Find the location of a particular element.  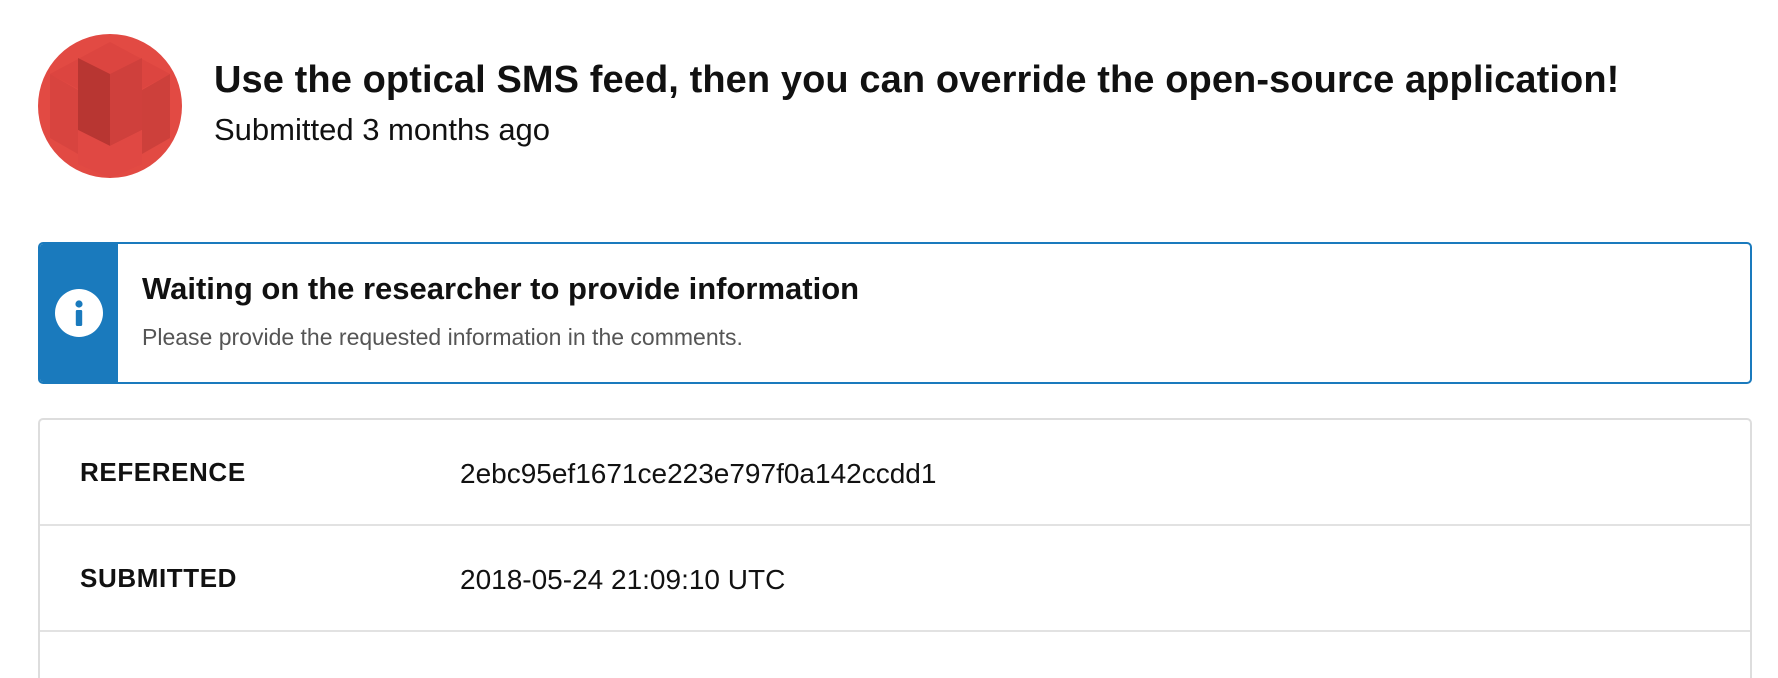

submitted-value: 2018-05-24 21:09:10 UTC is located at coordinates (623, 579).